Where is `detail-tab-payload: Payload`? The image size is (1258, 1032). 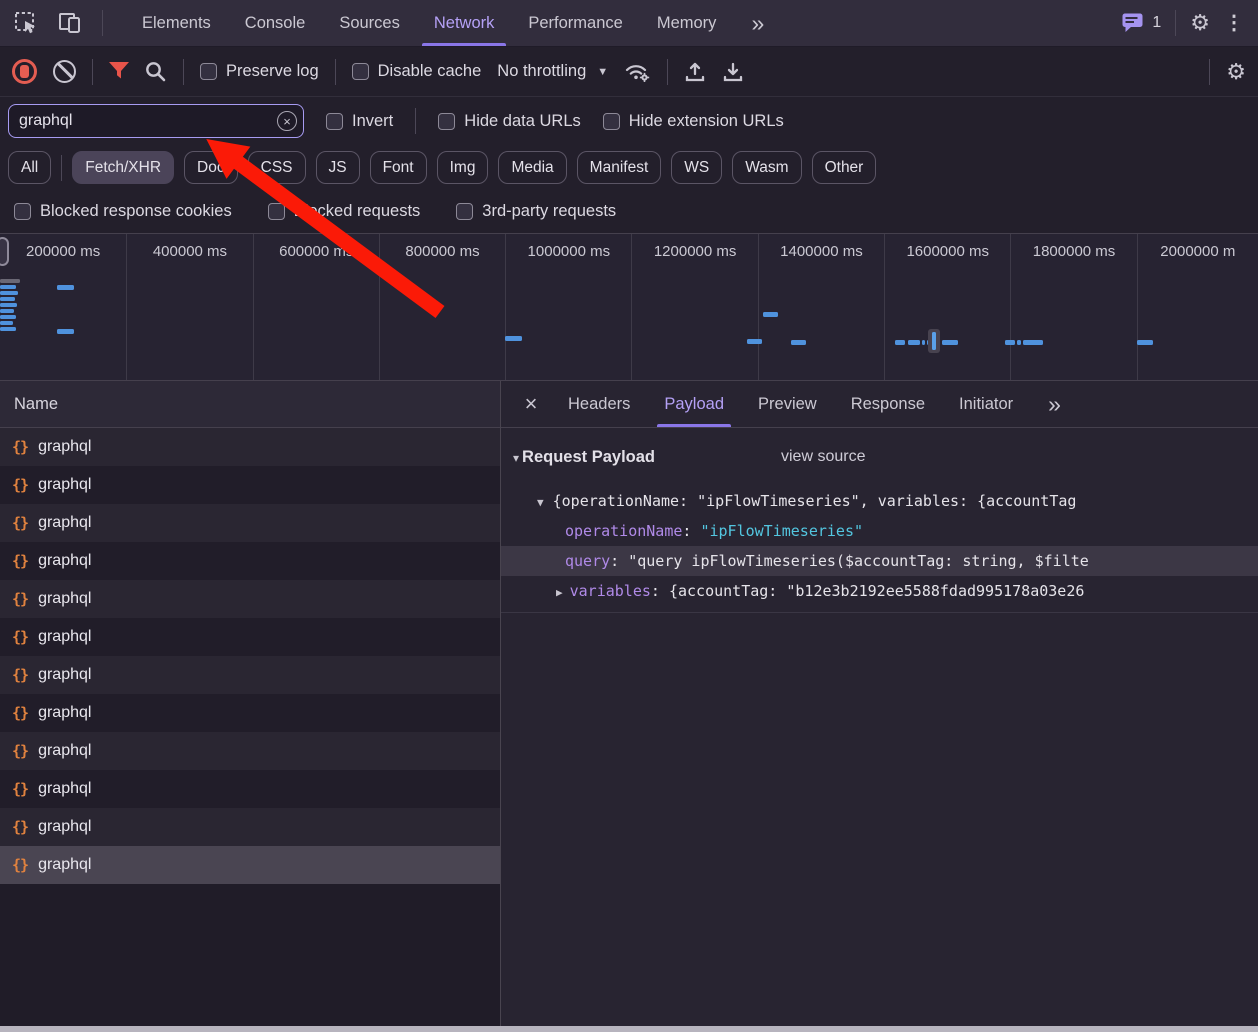
detail-tab-payload: Payload is located at coordinates (694, 404).